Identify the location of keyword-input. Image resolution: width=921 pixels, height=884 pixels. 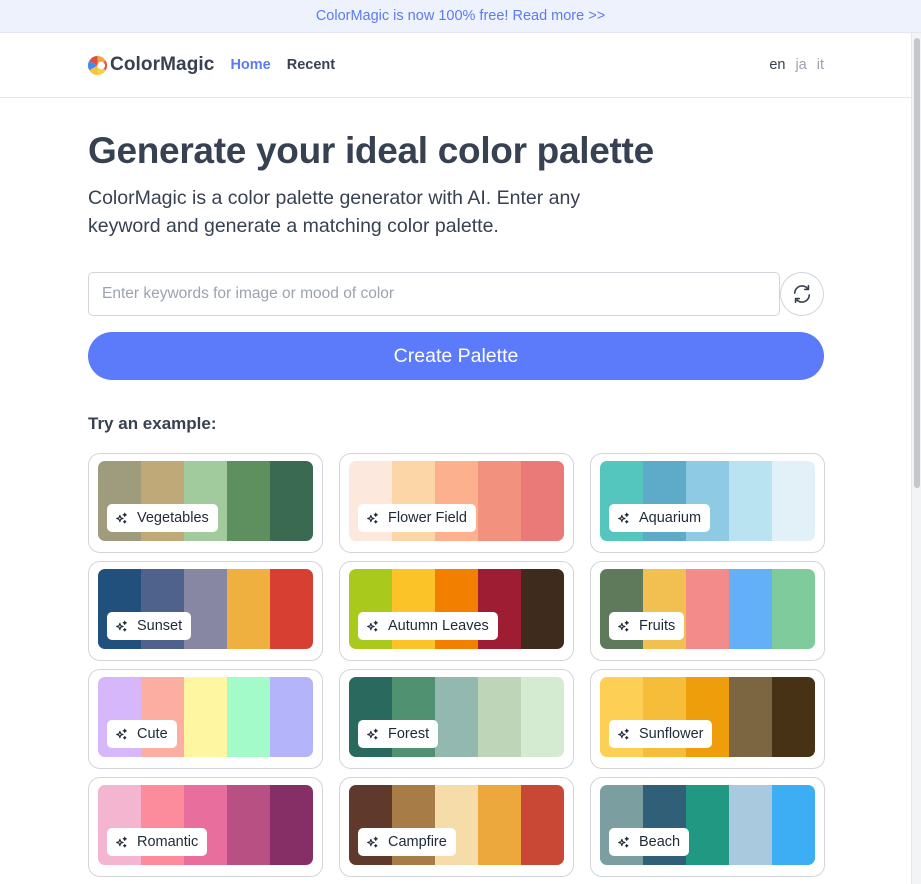
(434, 294).